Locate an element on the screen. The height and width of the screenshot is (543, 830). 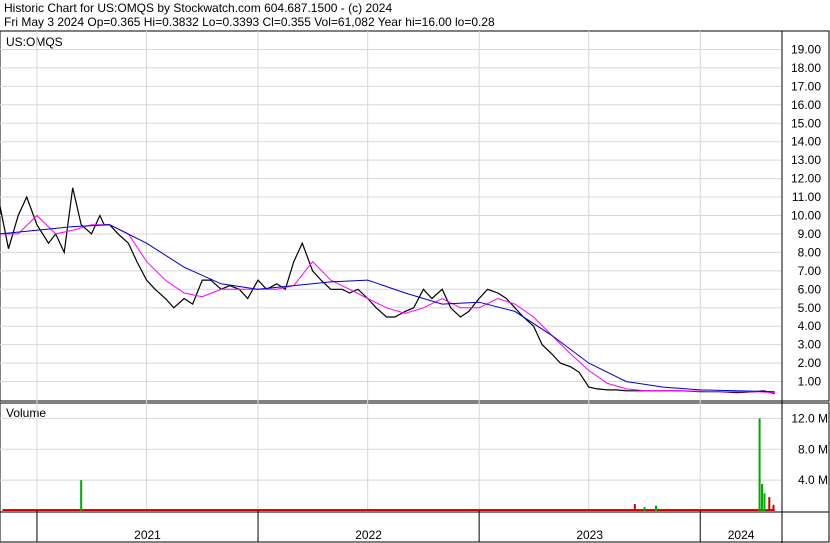
volume-panel-label: Volume is located at coordinates (26, 413).